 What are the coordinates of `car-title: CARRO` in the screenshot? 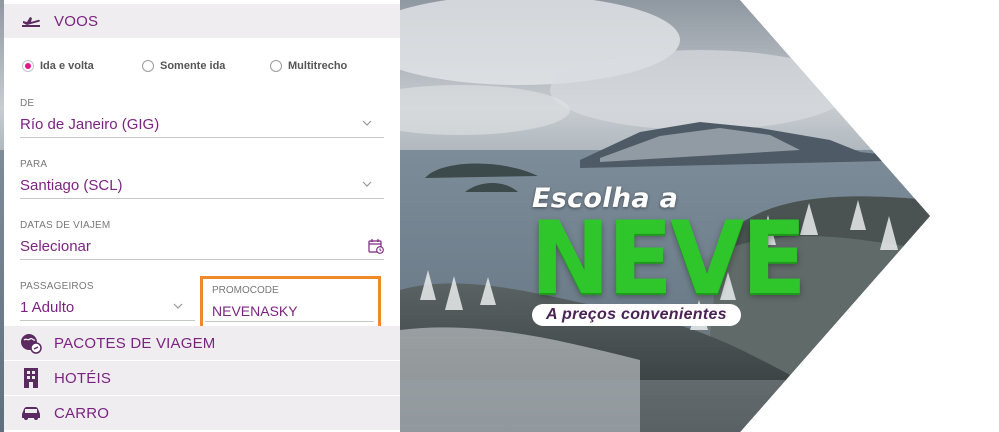 It's located at (82, 413).